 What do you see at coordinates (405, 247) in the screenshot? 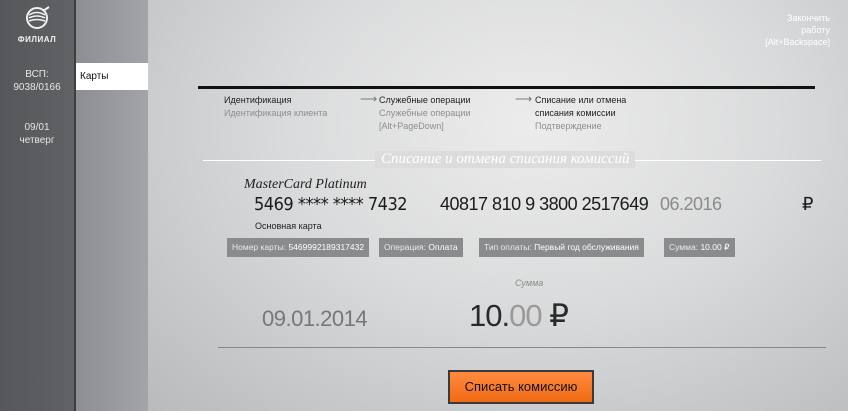
I see `chip-label: Операция:` at bounding box center [405, 247].